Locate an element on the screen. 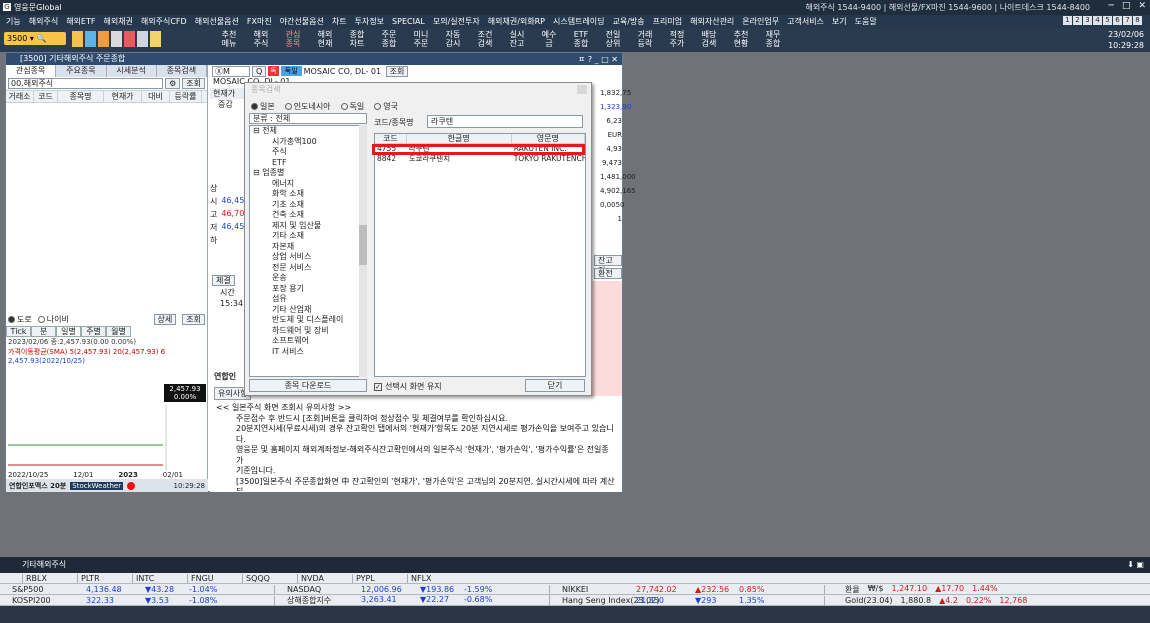  menu-item-3: 해외채권 is located at coordinates (117, 21).